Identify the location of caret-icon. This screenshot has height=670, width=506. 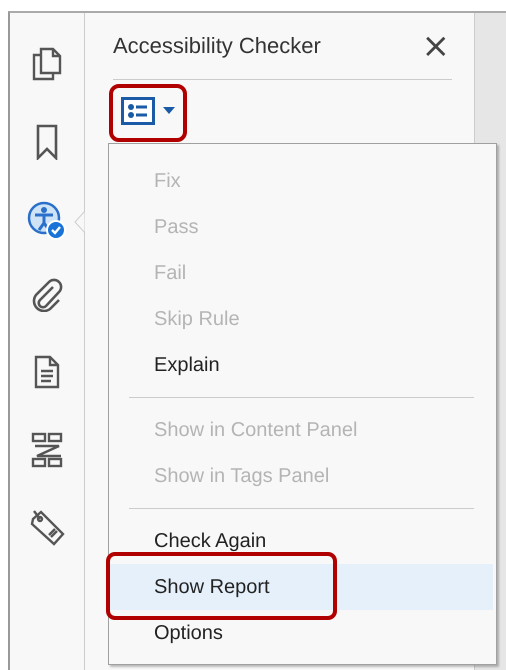
(169, 111).